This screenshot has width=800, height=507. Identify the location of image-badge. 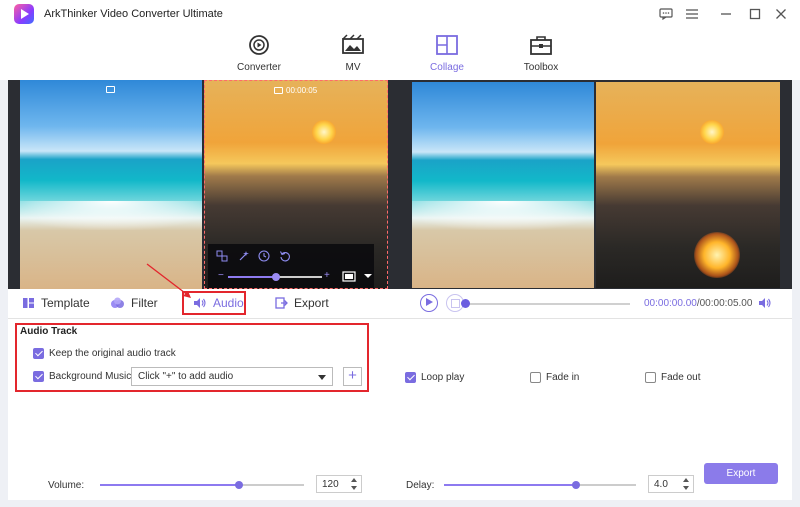
(110, 89).